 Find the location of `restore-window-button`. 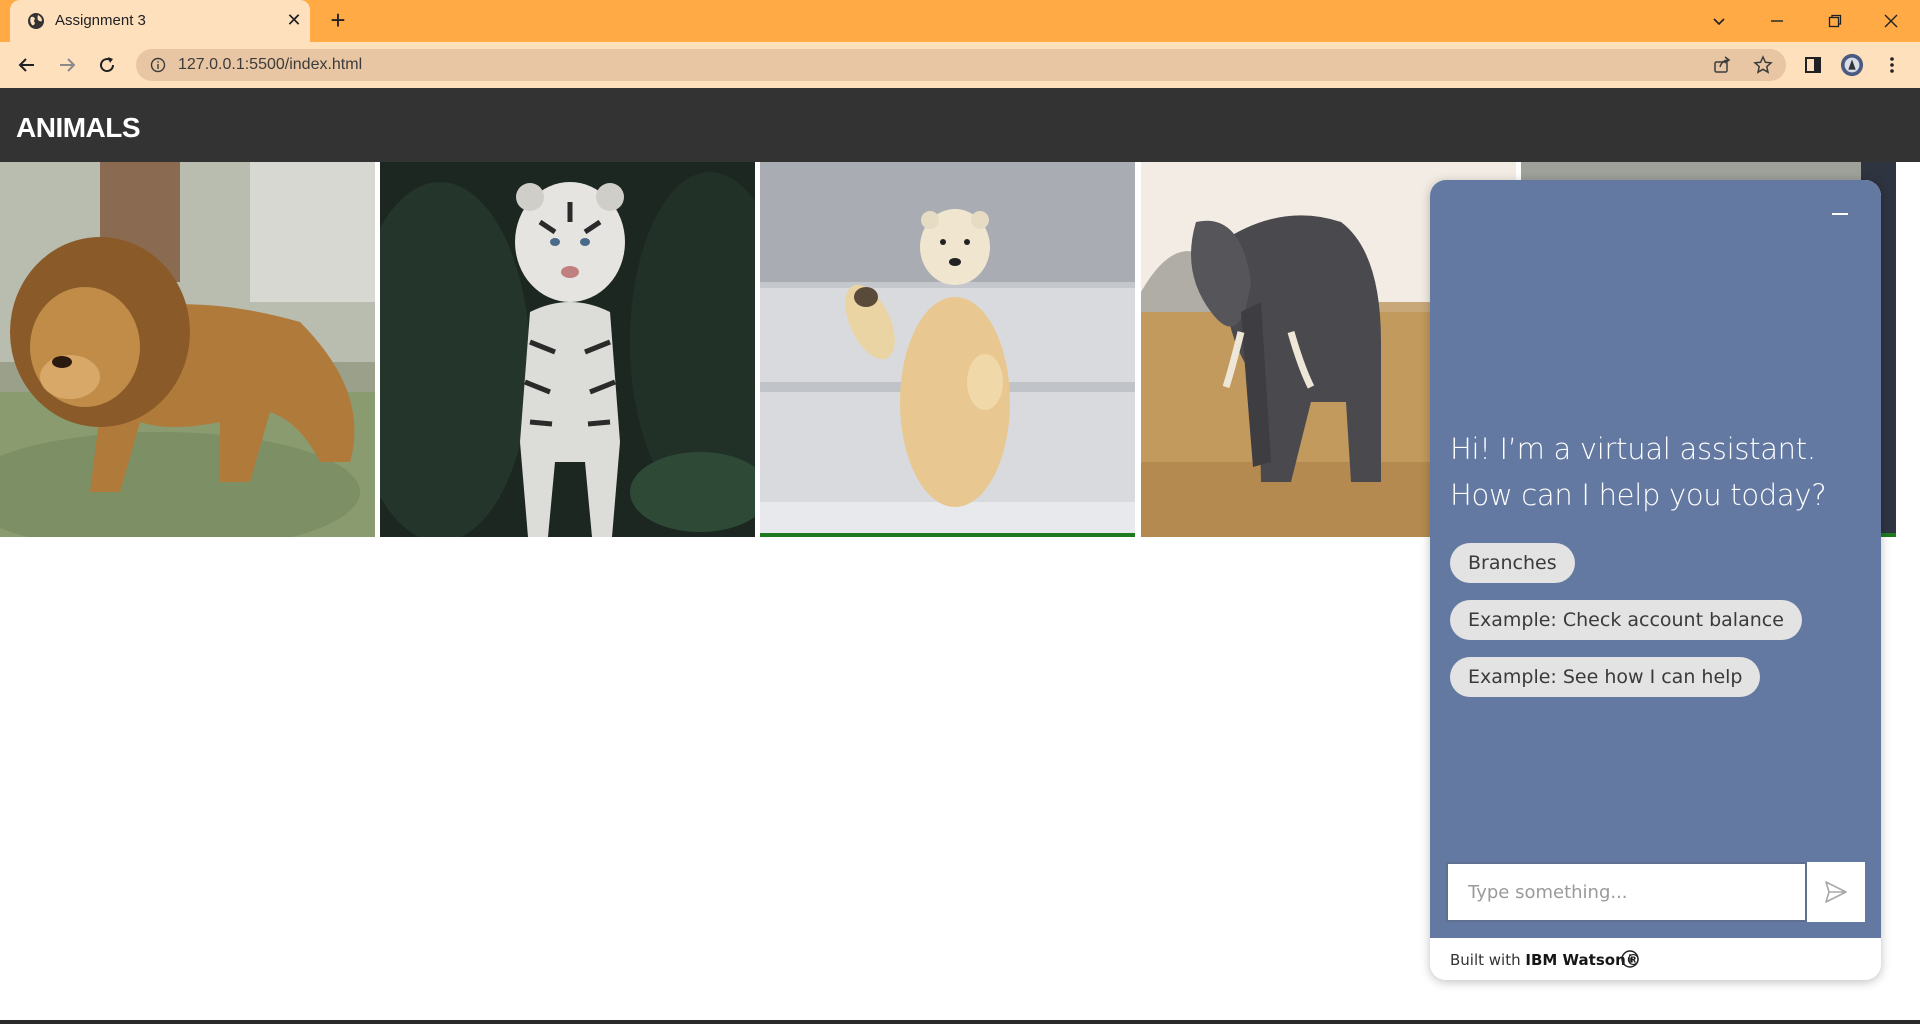

restore-window-button is located at coordinates (1835, 21).